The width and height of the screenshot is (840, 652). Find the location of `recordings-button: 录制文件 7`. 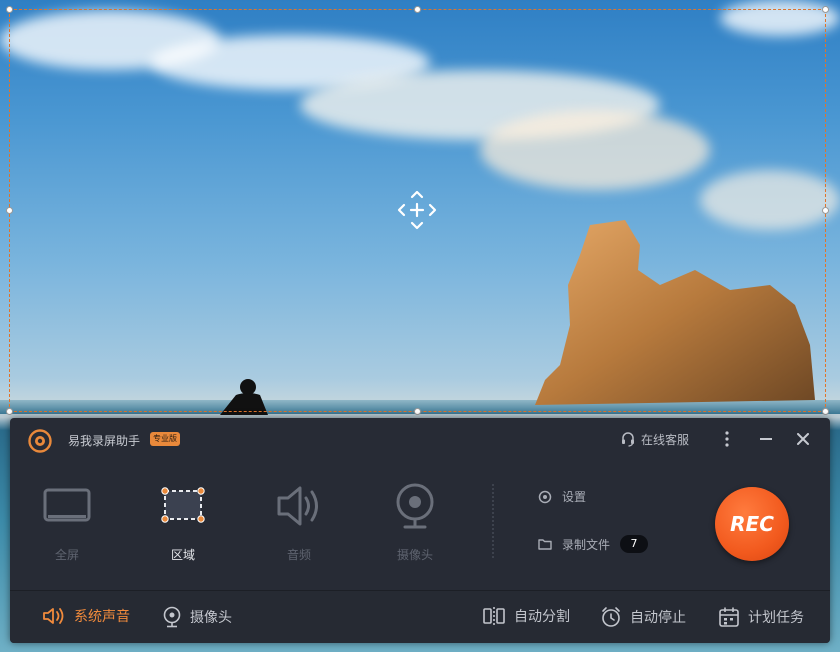

recordings-button: 录制文件 7 is located at coordinates (593, 544).